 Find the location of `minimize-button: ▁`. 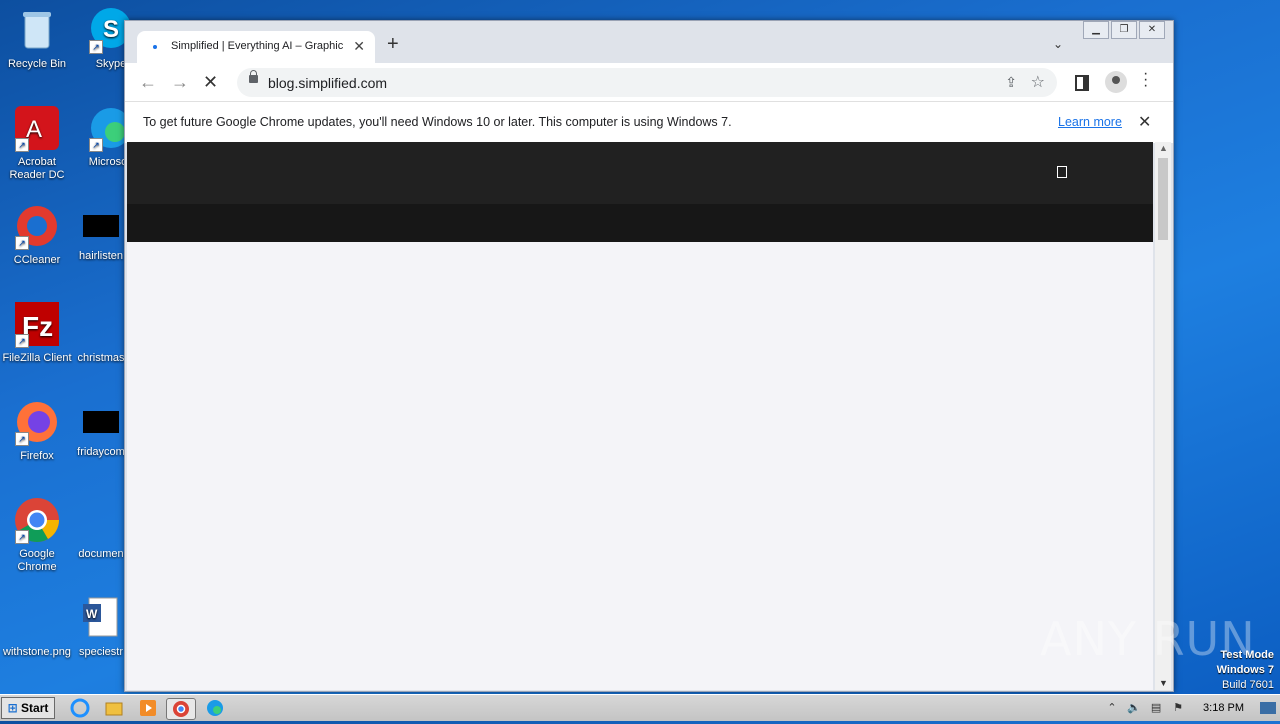

minimize-button: ▁ is located at coordinates (1096, 30).